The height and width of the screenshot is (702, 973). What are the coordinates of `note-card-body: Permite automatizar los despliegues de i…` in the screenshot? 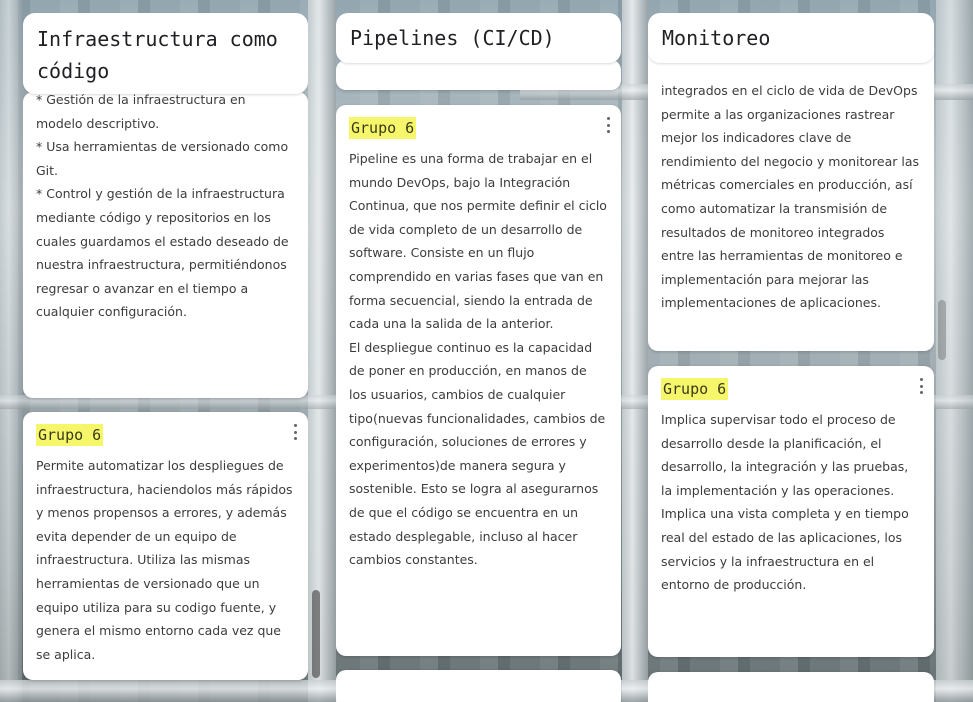 It's located at (164, 560).